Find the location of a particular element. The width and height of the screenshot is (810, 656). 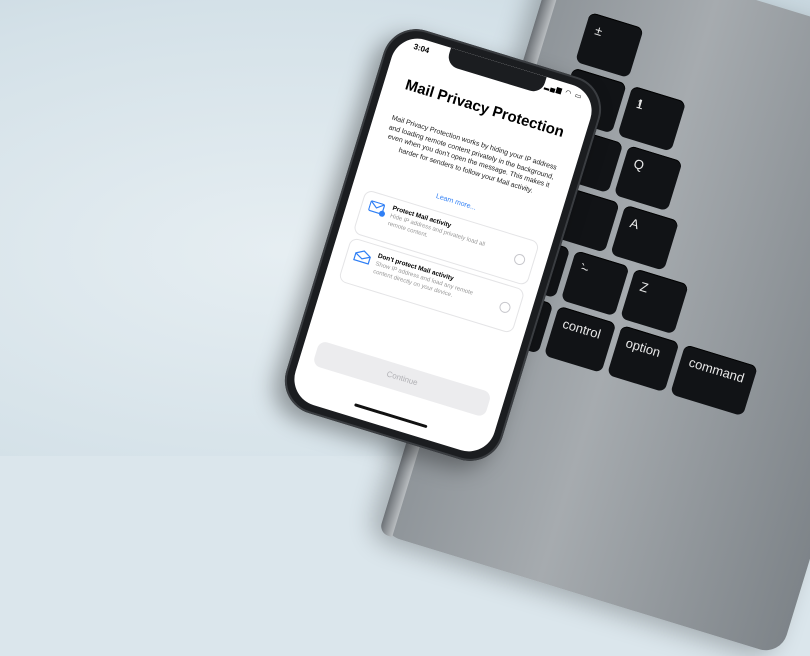

key-q: Q is located at coordinates (648, 178).